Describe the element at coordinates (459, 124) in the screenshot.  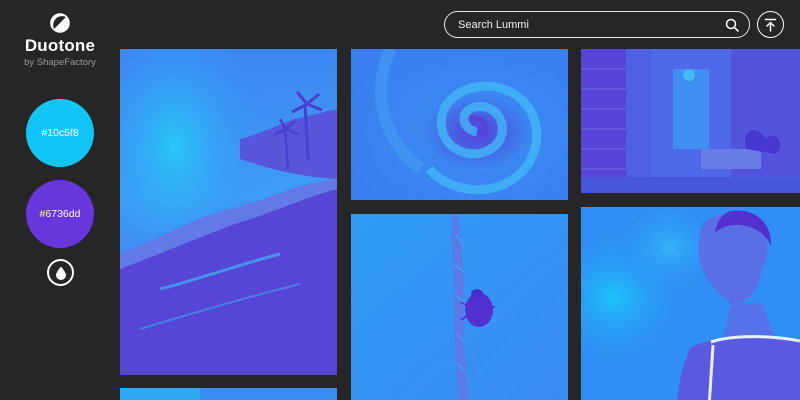
I see `gallery-image-swirl` at that location.